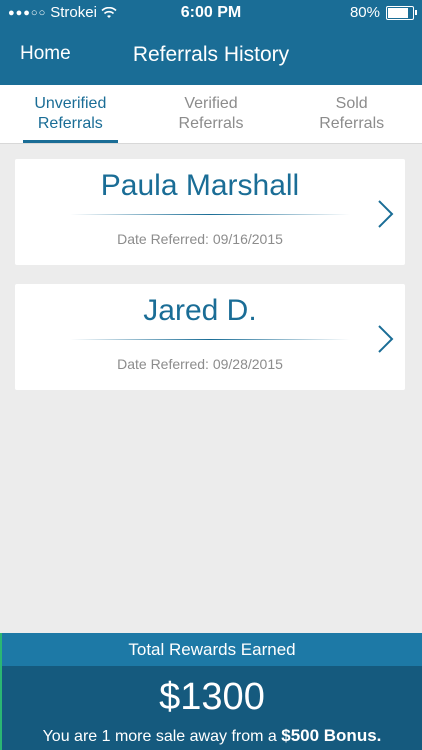 This screenshot has width=422, height=750. Describe the element at coordinates (383, 12) in the screenshot. I see `battery-group: 80%` at that location.